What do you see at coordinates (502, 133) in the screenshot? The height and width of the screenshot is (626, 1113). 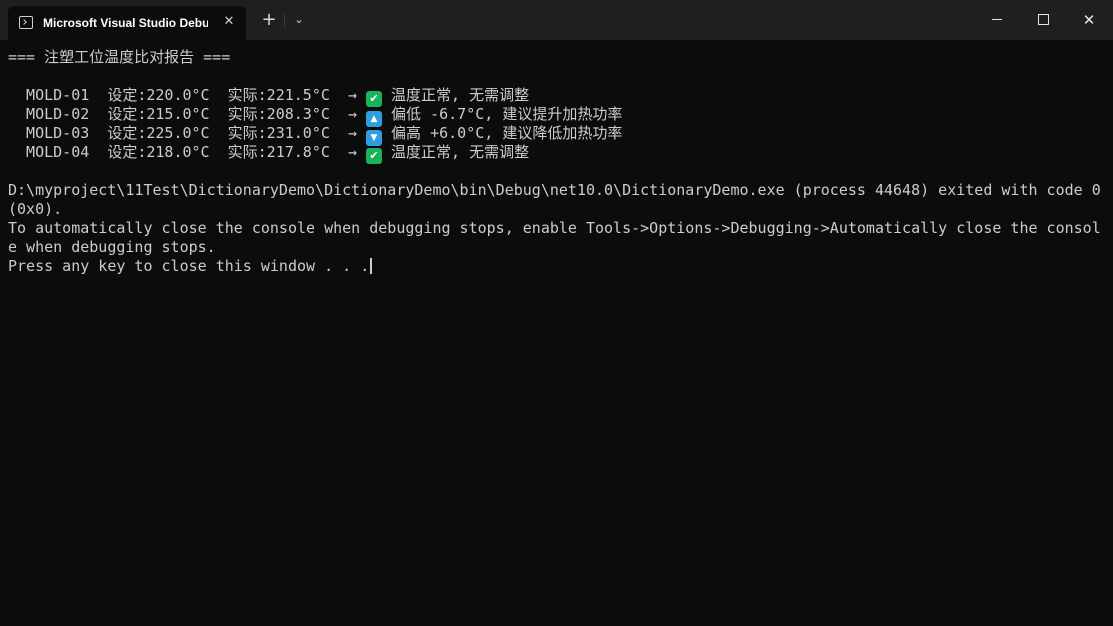 I see `mold-row-message: 偏高 +6.0°C, 建议降低加热功率` at bounding box center [502, 133].